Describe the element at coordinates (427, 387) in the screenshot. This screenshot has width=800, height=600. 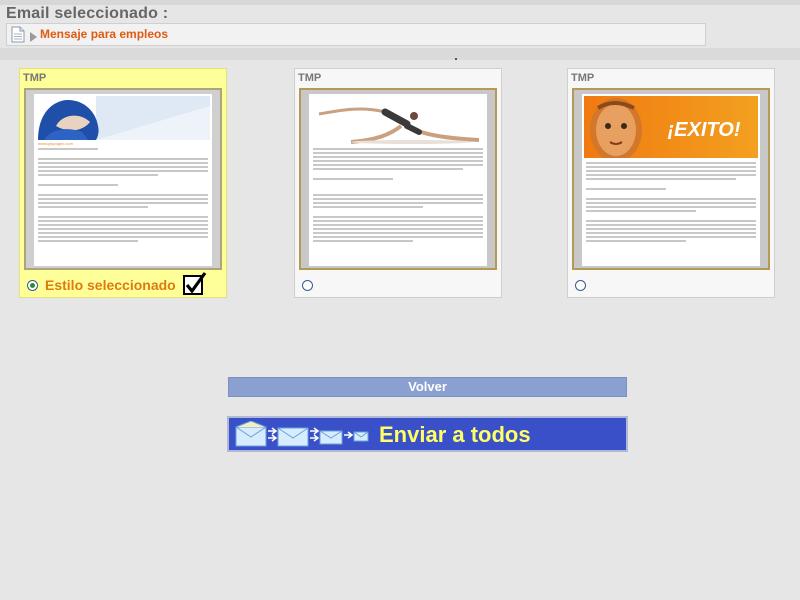
I see `back-button: Volver` at that location.